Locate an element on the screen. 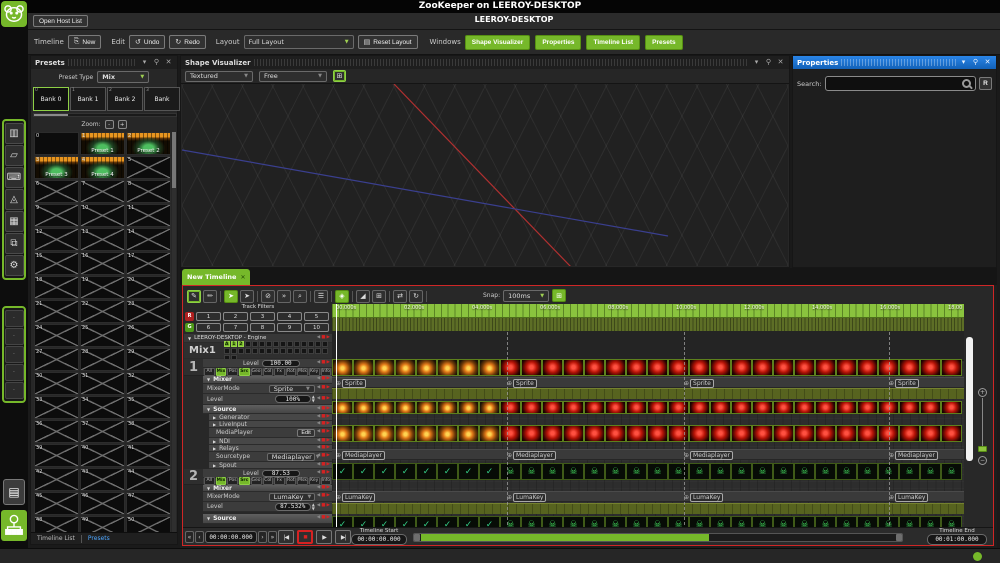 Image resolution: width=1000 pixels, height=563 pixels. preset-cell-44: 44 is located at coordinates (148, 479).